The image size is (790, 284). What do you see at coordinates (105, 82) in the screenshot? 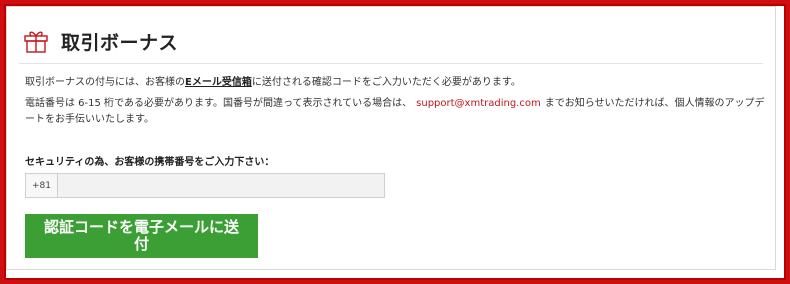
I see `info-text: 取引ボーナスの付与には、お客様の` at bounding box center [105, 82].